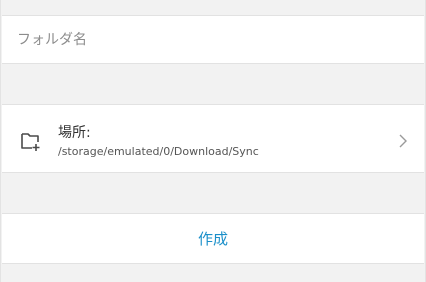 The image size is (426, 282). Describe the element at coordinates (30, 142) in the screenshot. I see `folder-add-icon` at that location.